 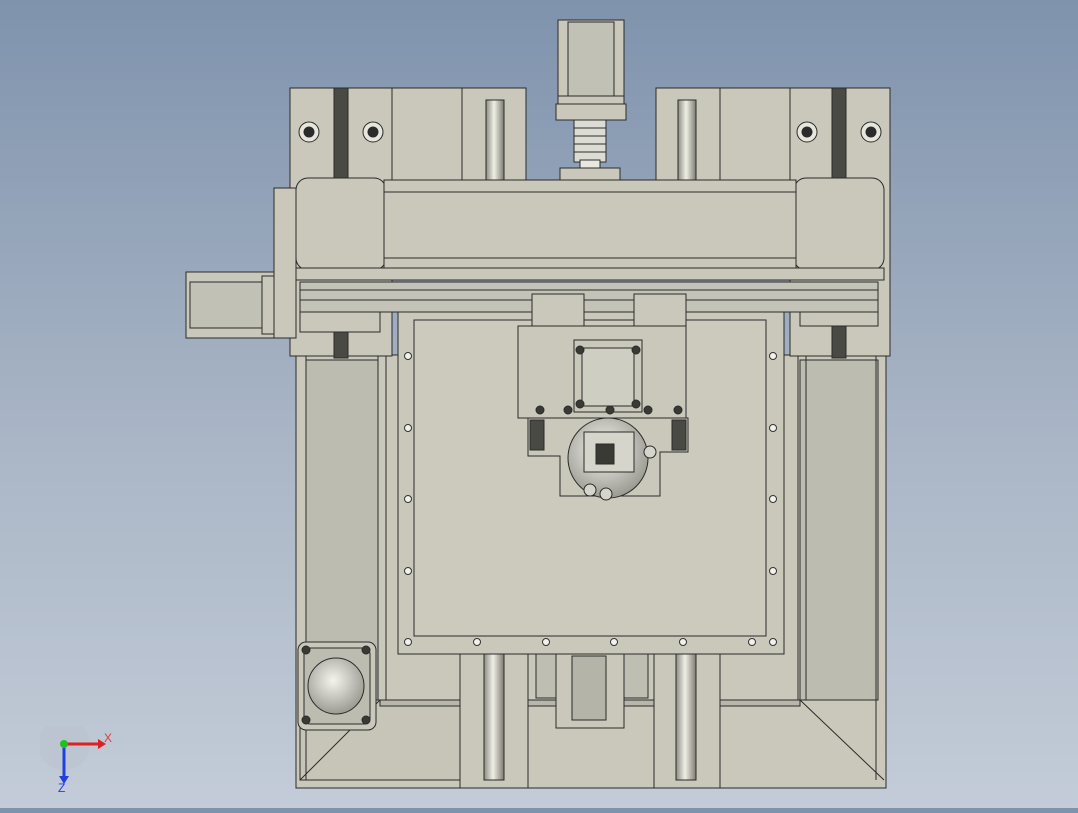 I want to click on y-stepper-motor, so click(x=337, y=686).